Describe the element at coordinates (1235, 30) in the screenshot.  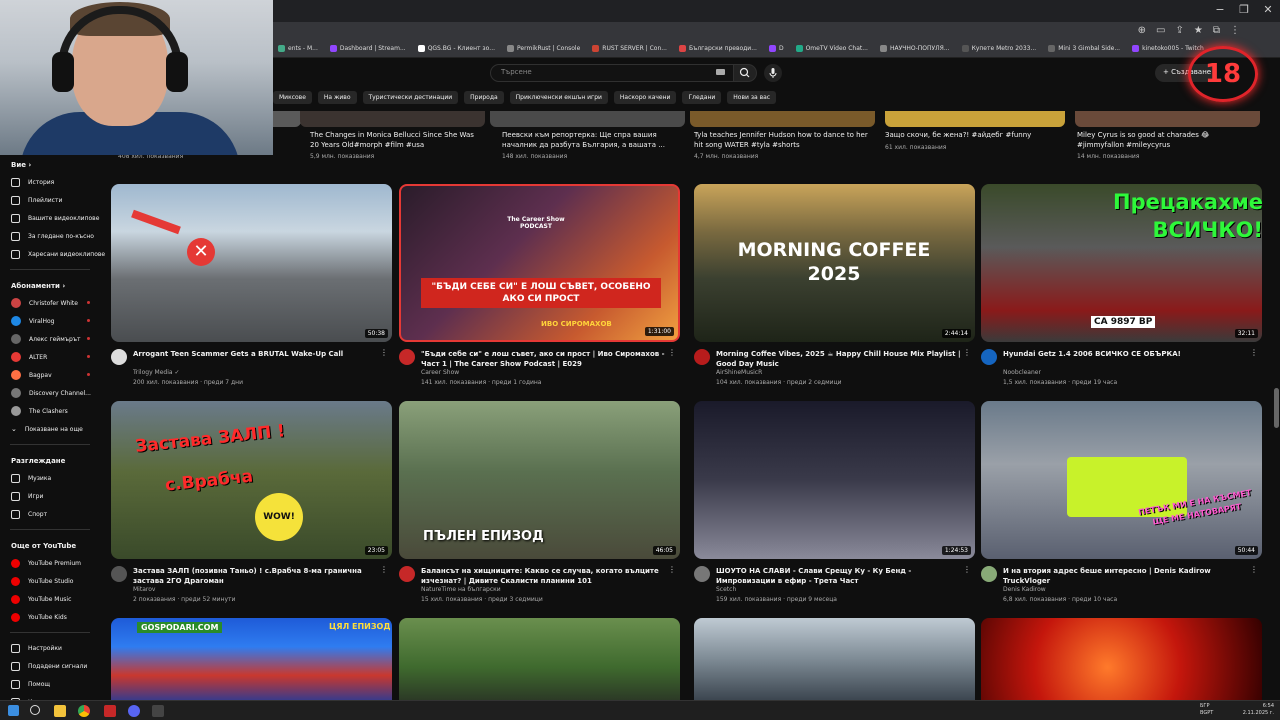
I see `menu-icon: ⋮` at that location.